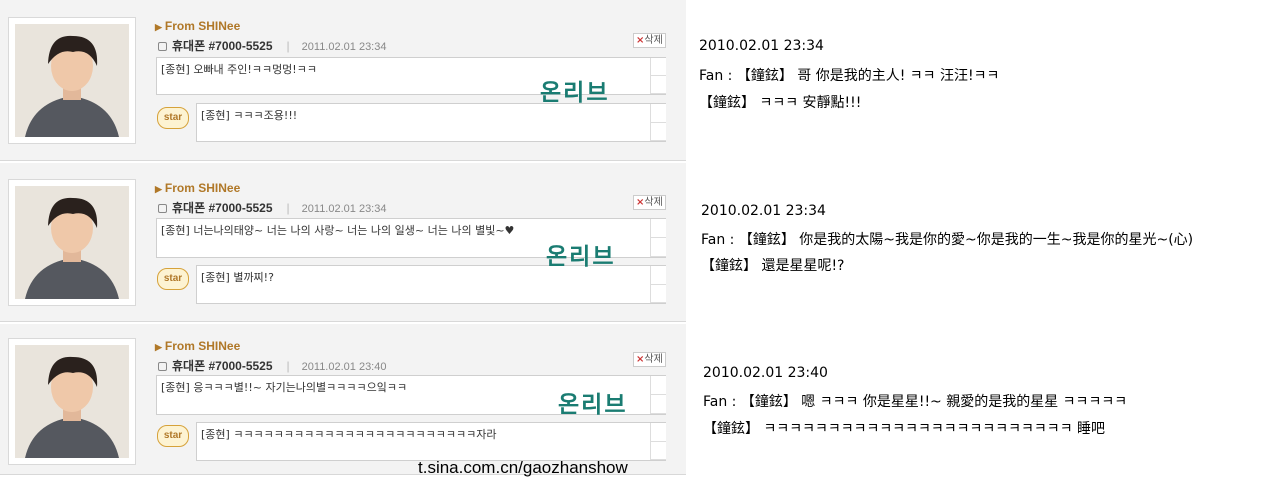 This screenshot has width=1268, height=483. What do you see at coordinates (523, 467) in the screenshot?
I see `source-watermark: t.sina.com.cn/gaozhanshow` at bounding box center [523, 467].